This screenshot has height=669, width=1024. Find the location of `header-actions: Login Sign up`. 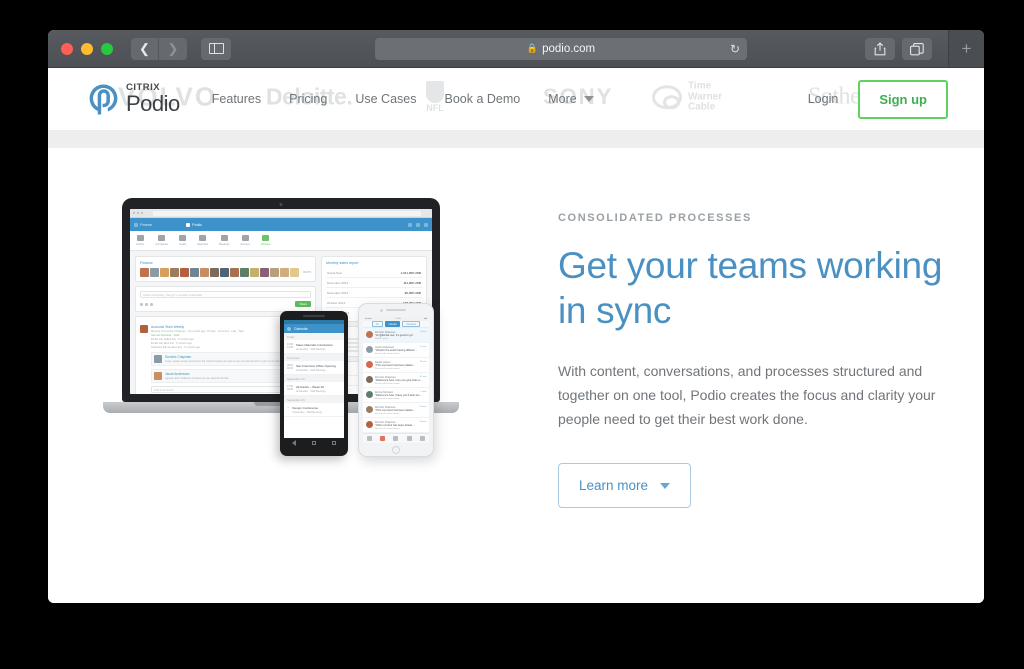

header-actions: Login Sign up is located at coordinates (878, 99).